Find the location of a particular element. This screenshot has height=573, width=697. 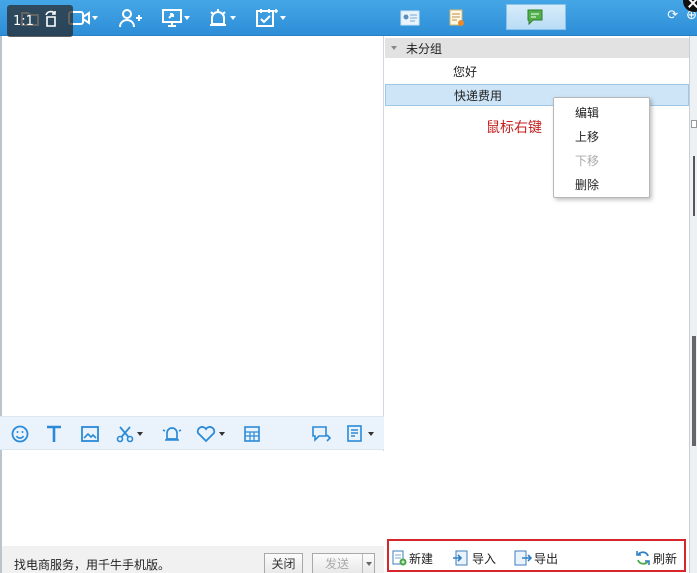

close-button: 关闭 is located at coordinates (283, 563).